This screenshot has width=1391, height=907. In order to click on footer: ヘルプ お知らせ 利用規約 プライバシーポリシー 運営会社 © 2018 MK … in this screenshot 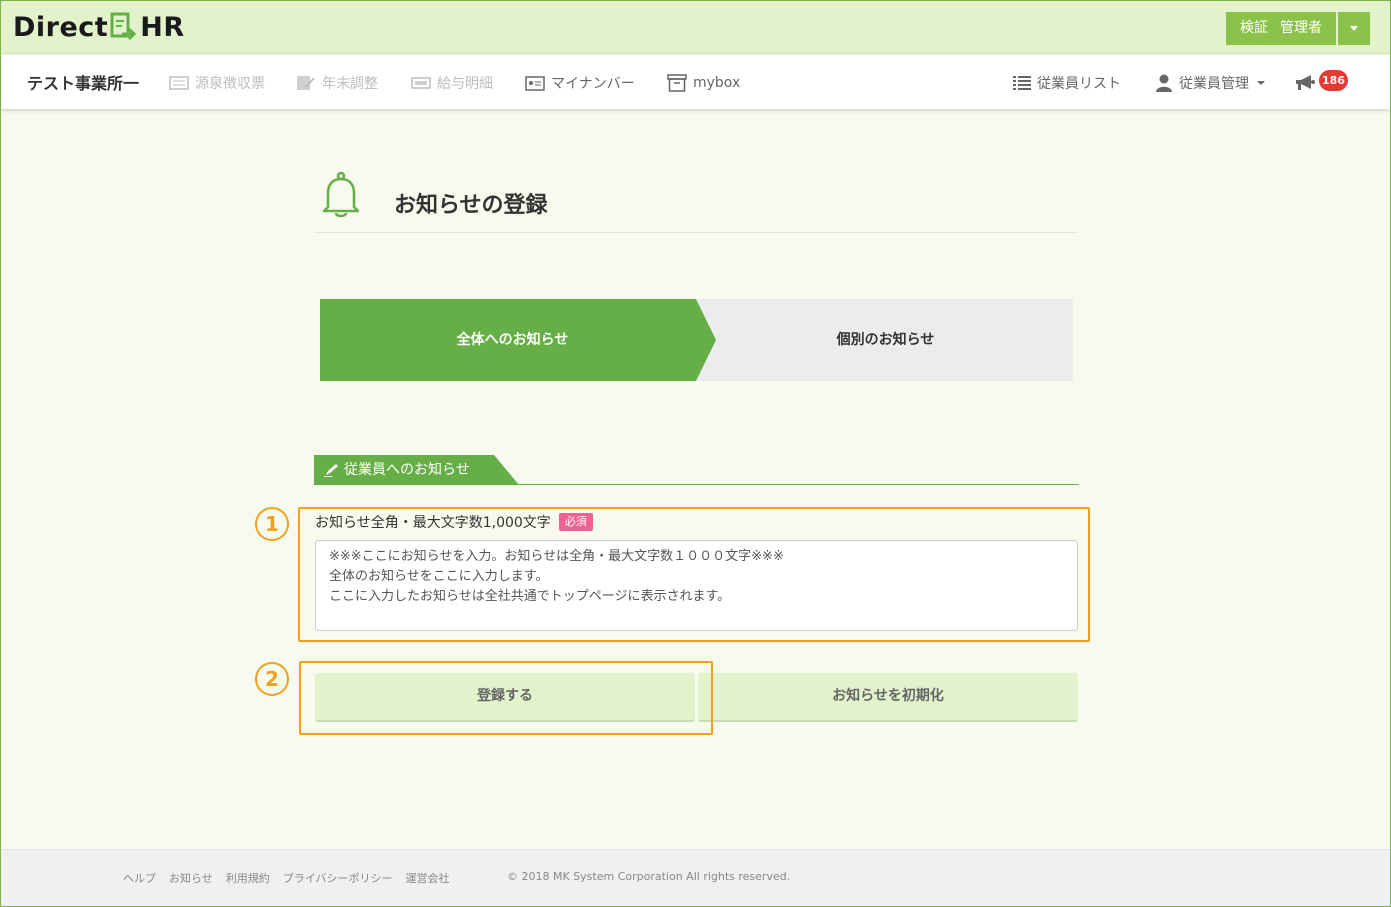, I will do `click(695, 877)`.